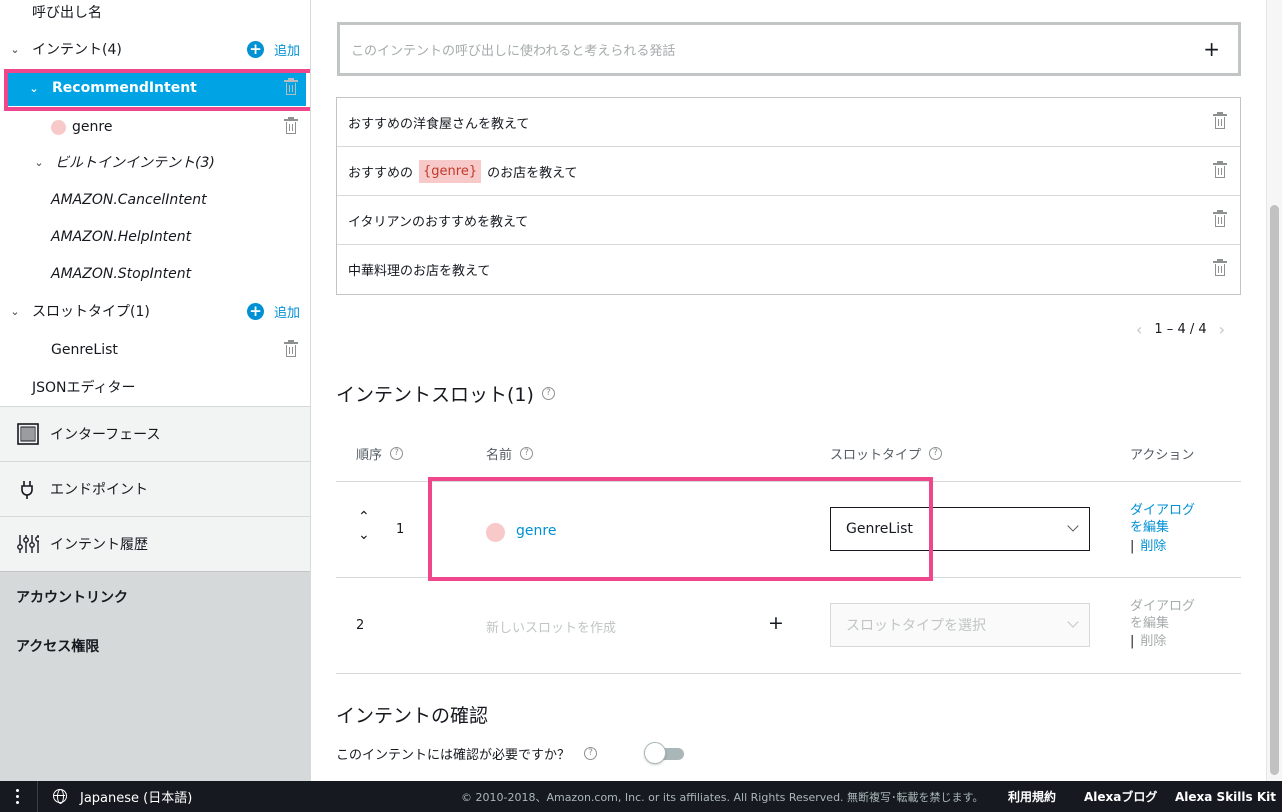 The image size is (1282, 812). I want to click on reorder-up-icon: ⌃, so click(364, 517).